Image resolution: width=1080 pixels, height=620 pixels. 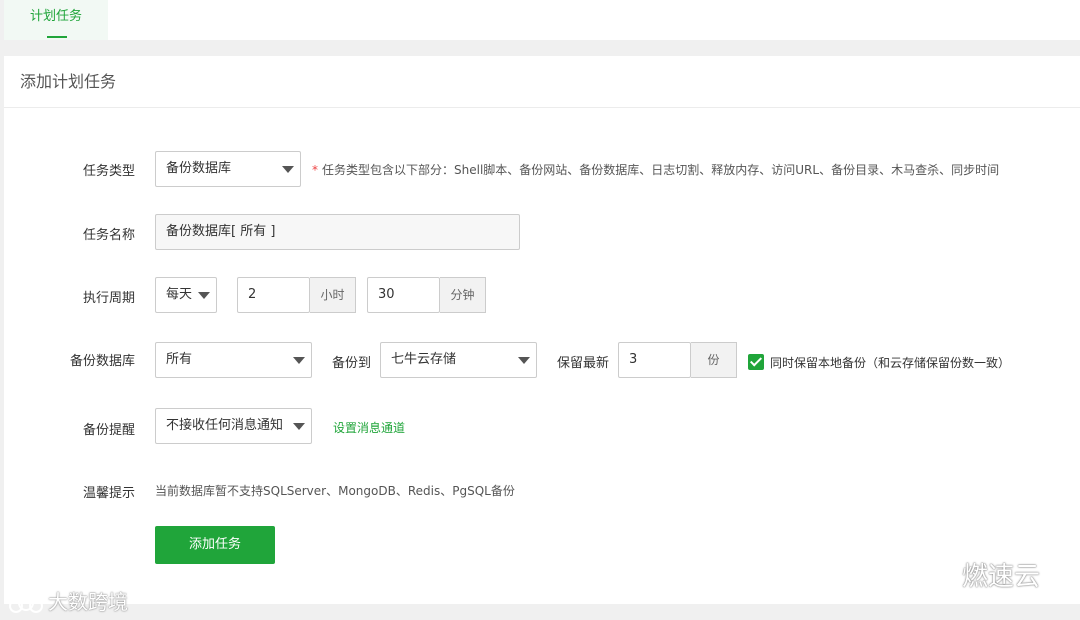 What do you see at coordinates (179, 294) in the screenshot?
I see `period-frequency-value: 每天` at bounding box center [179, 294].